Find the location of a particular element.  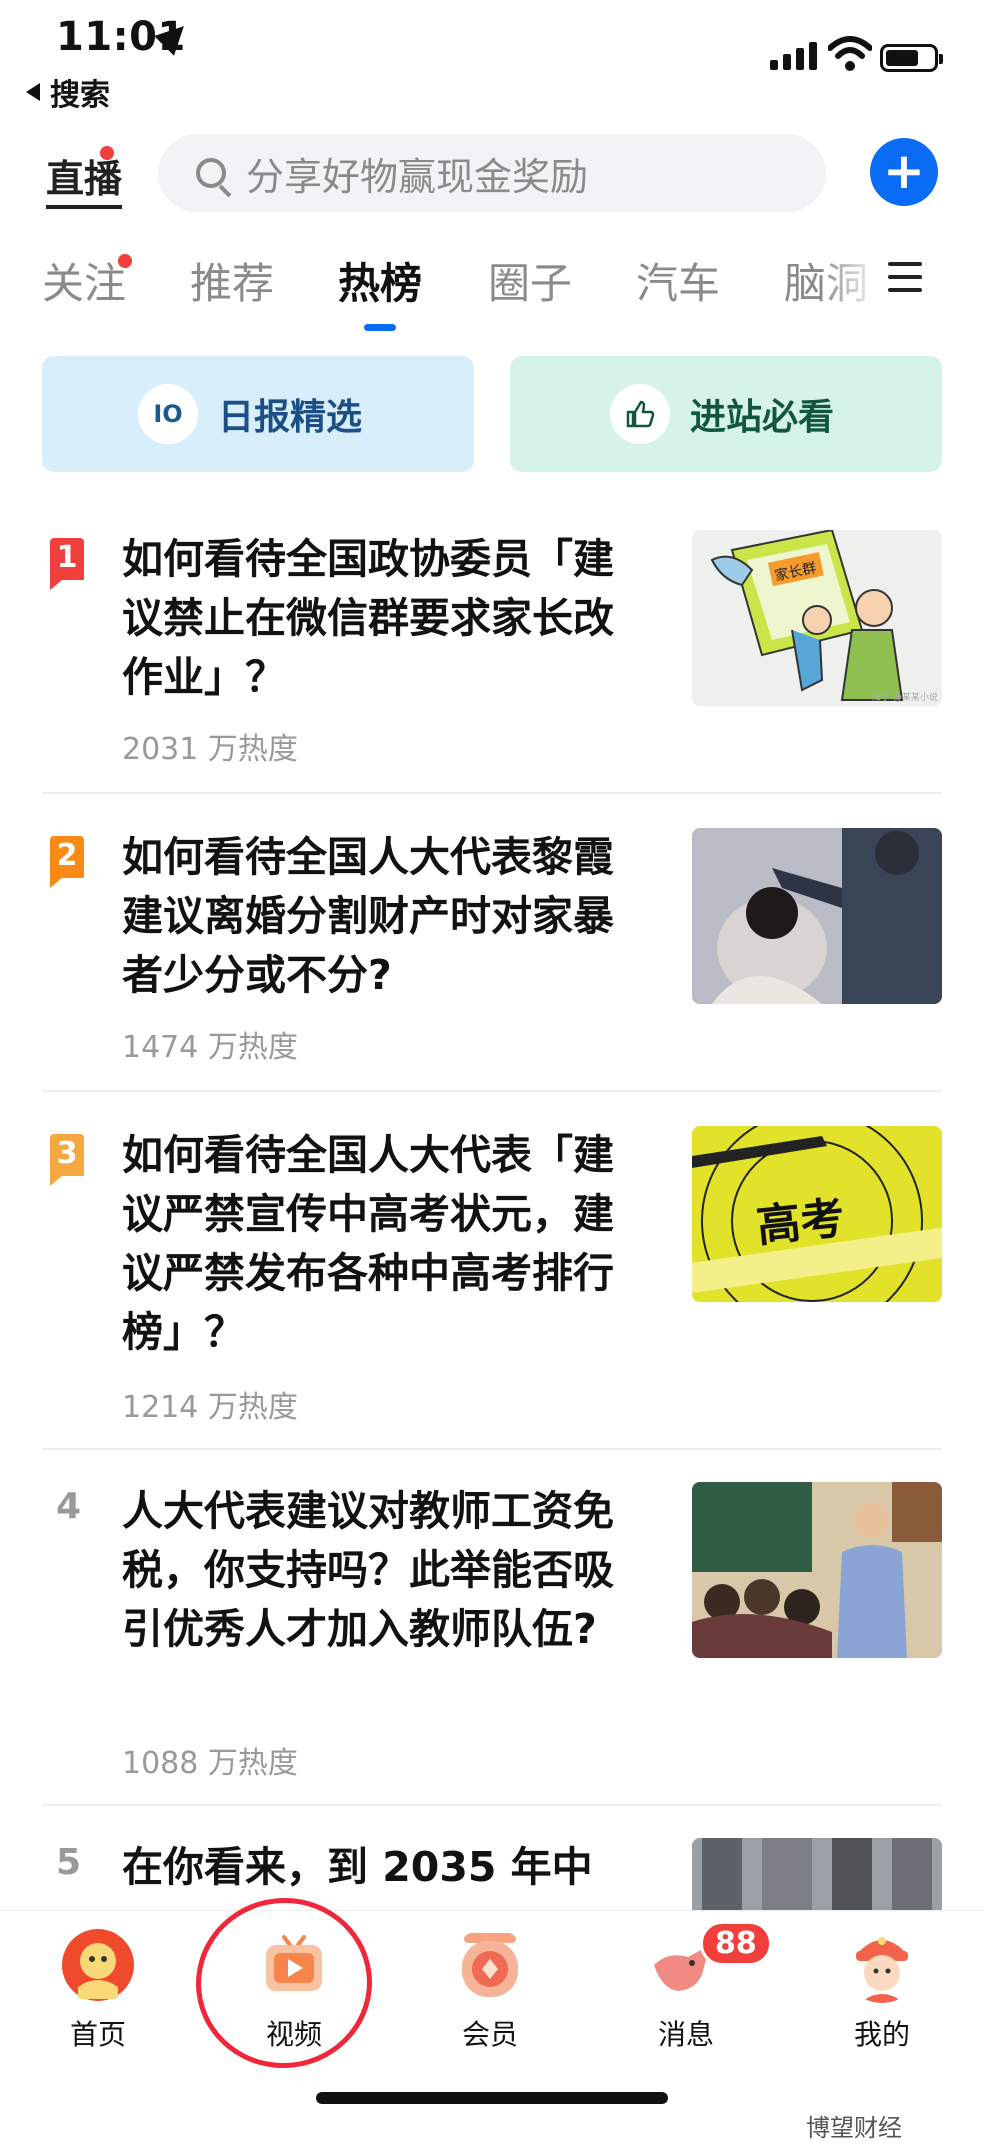

add-post-button: + is located at coordinates (904, 172).